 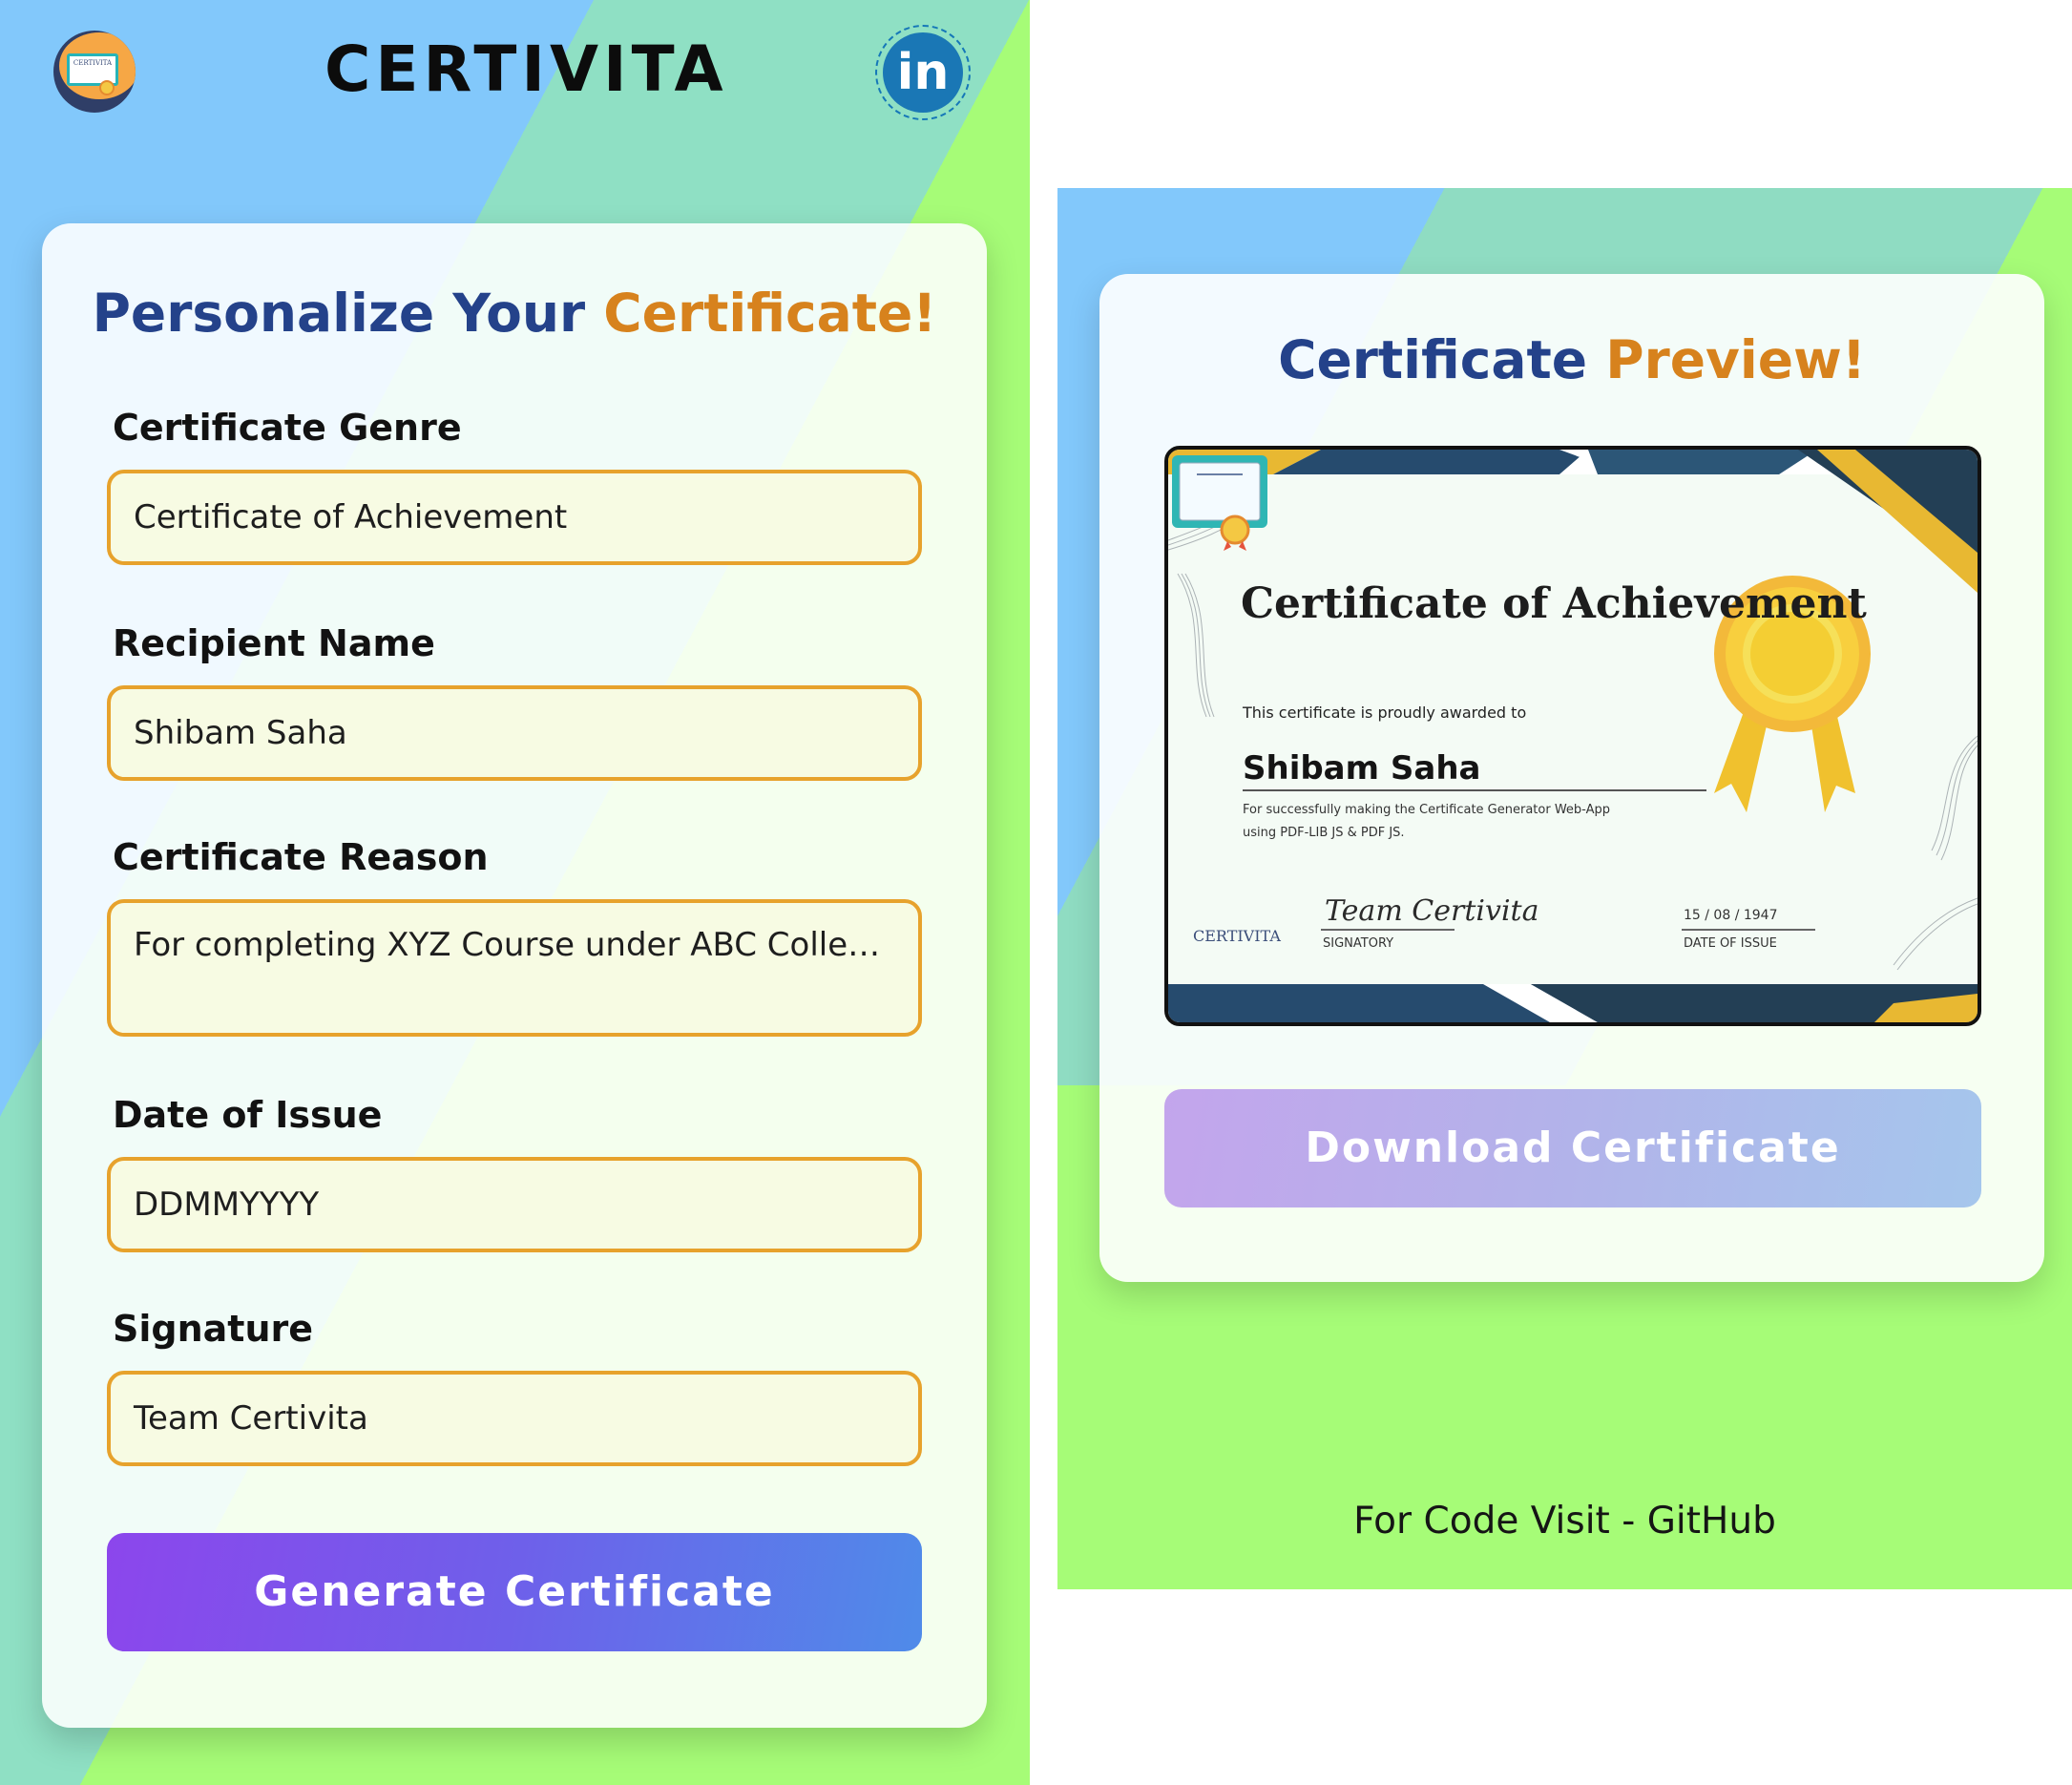 What do you see at coordinates (1730, 943) in the screenshot?
I see `date-caption: DATE OF ISSUE` at bounding box center [1730, 943].